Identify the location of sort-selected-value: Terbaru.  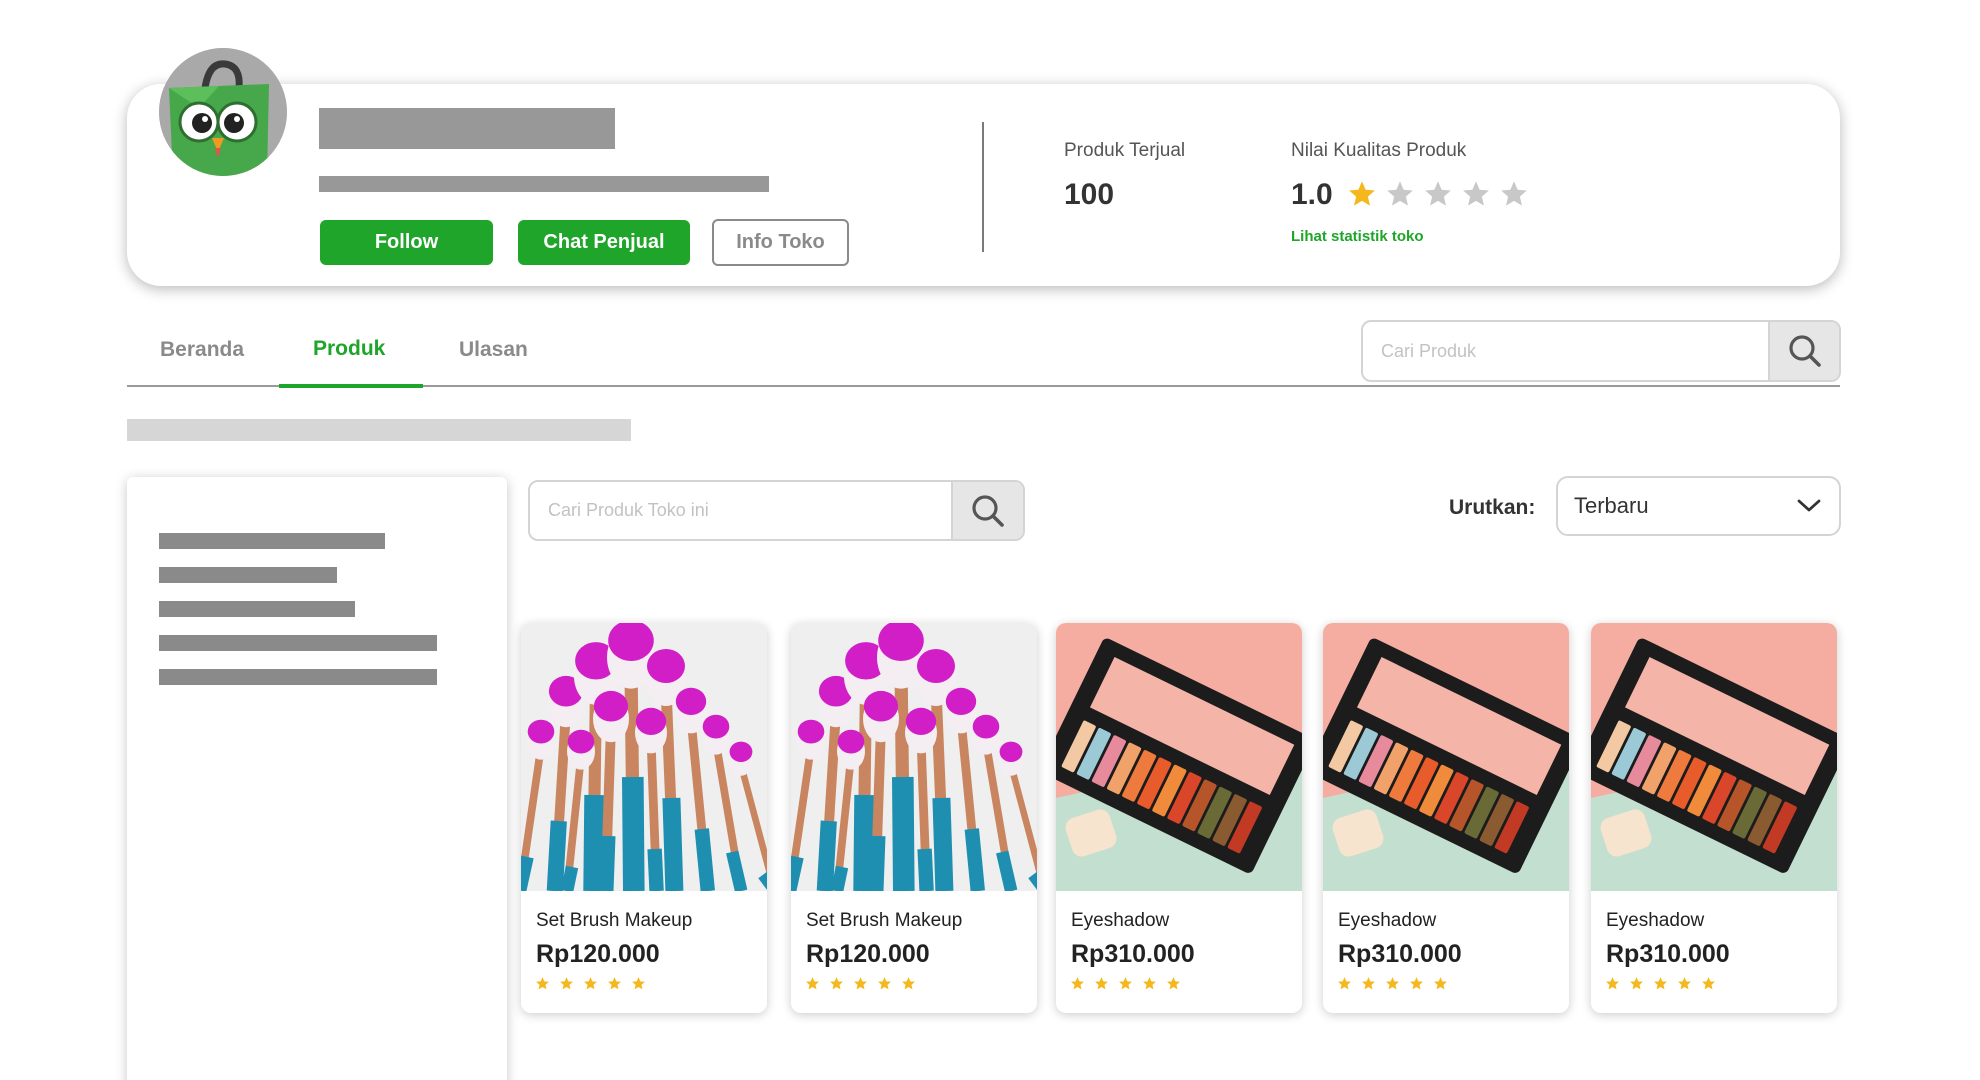
(1611, 505).